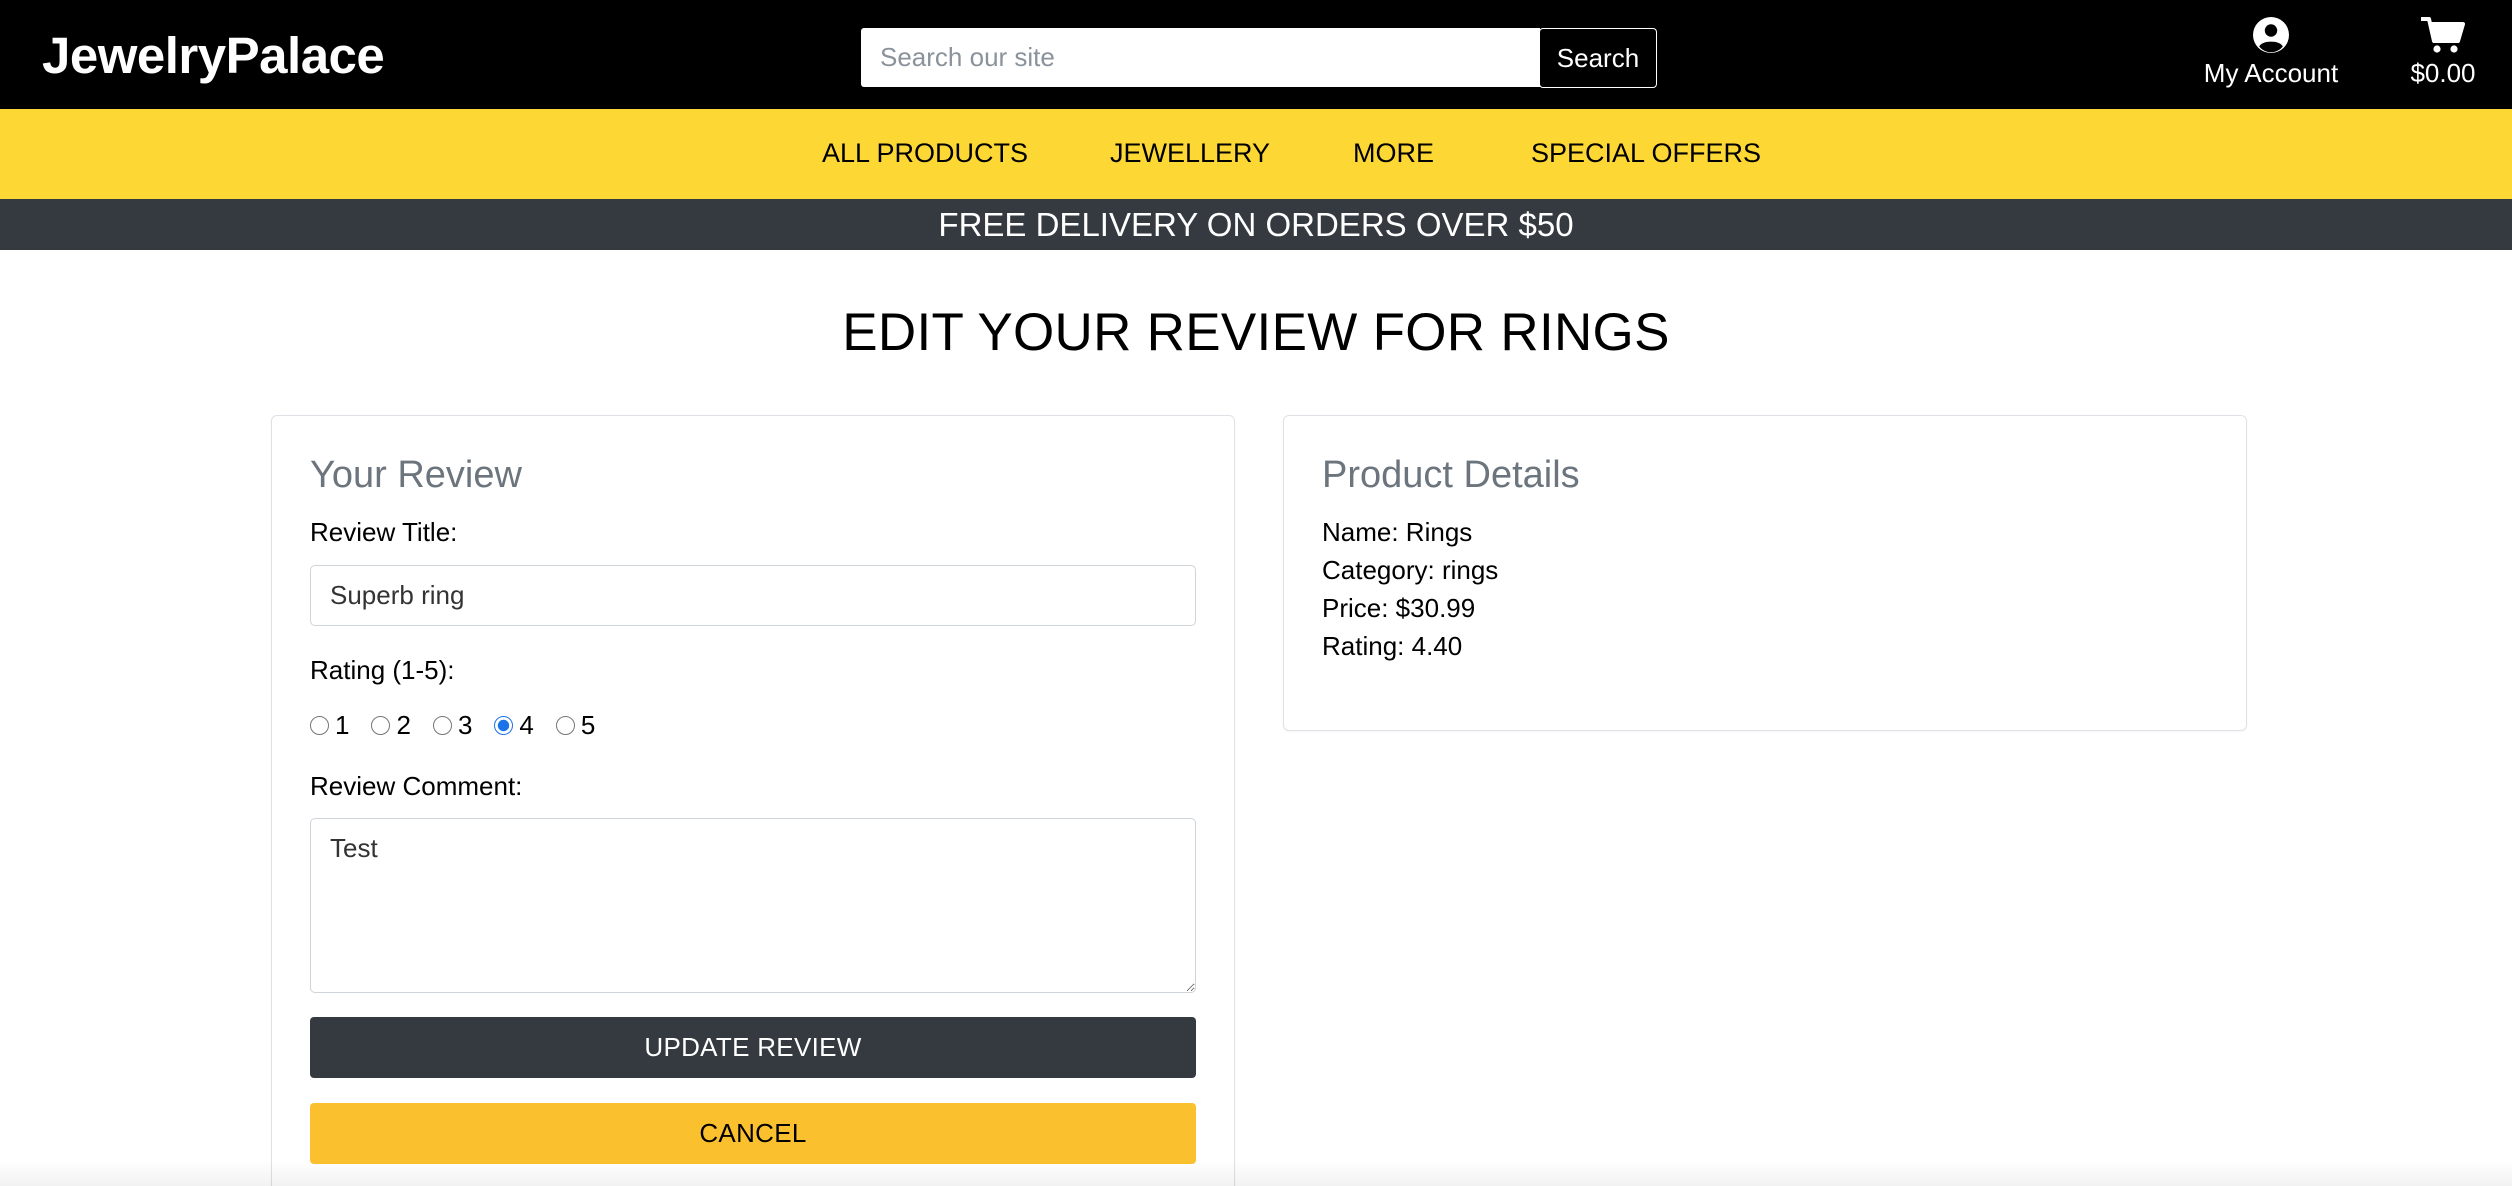 This screenshot has width=2512, height=1186. I want to click on update-review-button: UPDATE REVIEW, so click(753, 1047).